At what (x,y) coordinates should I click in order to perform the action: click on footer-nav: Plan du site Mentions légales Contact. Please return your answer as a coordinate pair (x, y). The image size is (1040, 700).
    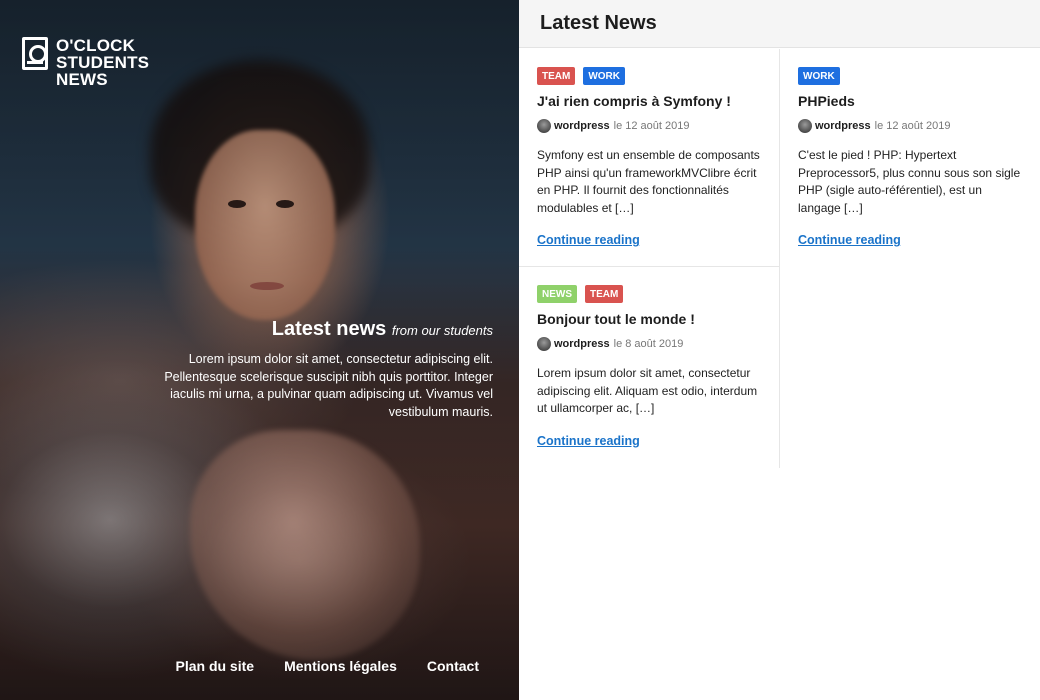
    Looking at the image, I should click on (259, 666).